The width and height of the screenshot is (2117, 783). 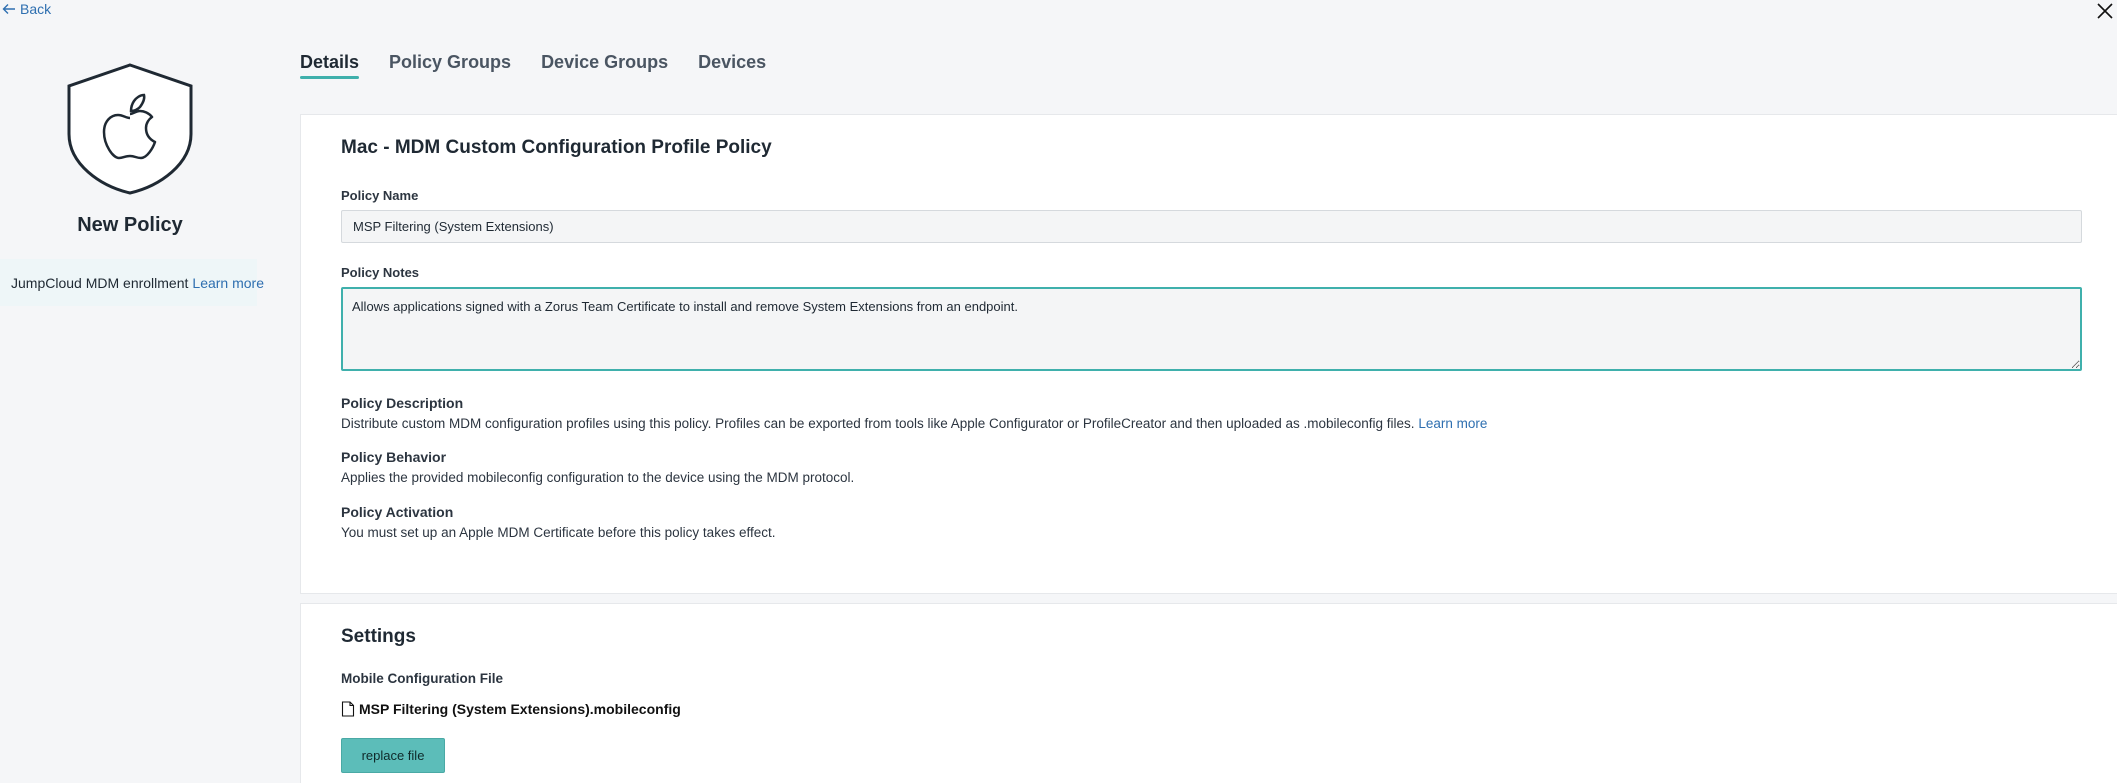 What do you see at coordinates (397, 512) in the screenshot?
I see `policy-activation-label: Policy Activation` at bounding box center [397, 512].